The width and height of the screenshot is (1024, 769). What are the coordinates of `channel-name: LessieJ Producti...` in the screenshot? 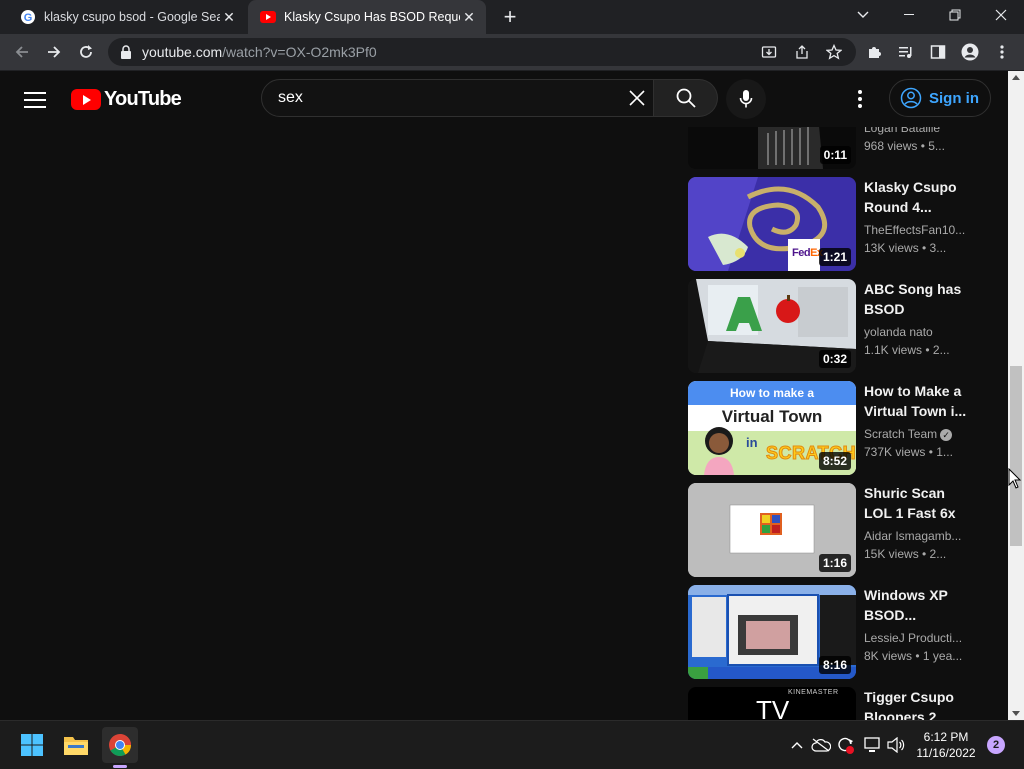 It's located at (916, 638).